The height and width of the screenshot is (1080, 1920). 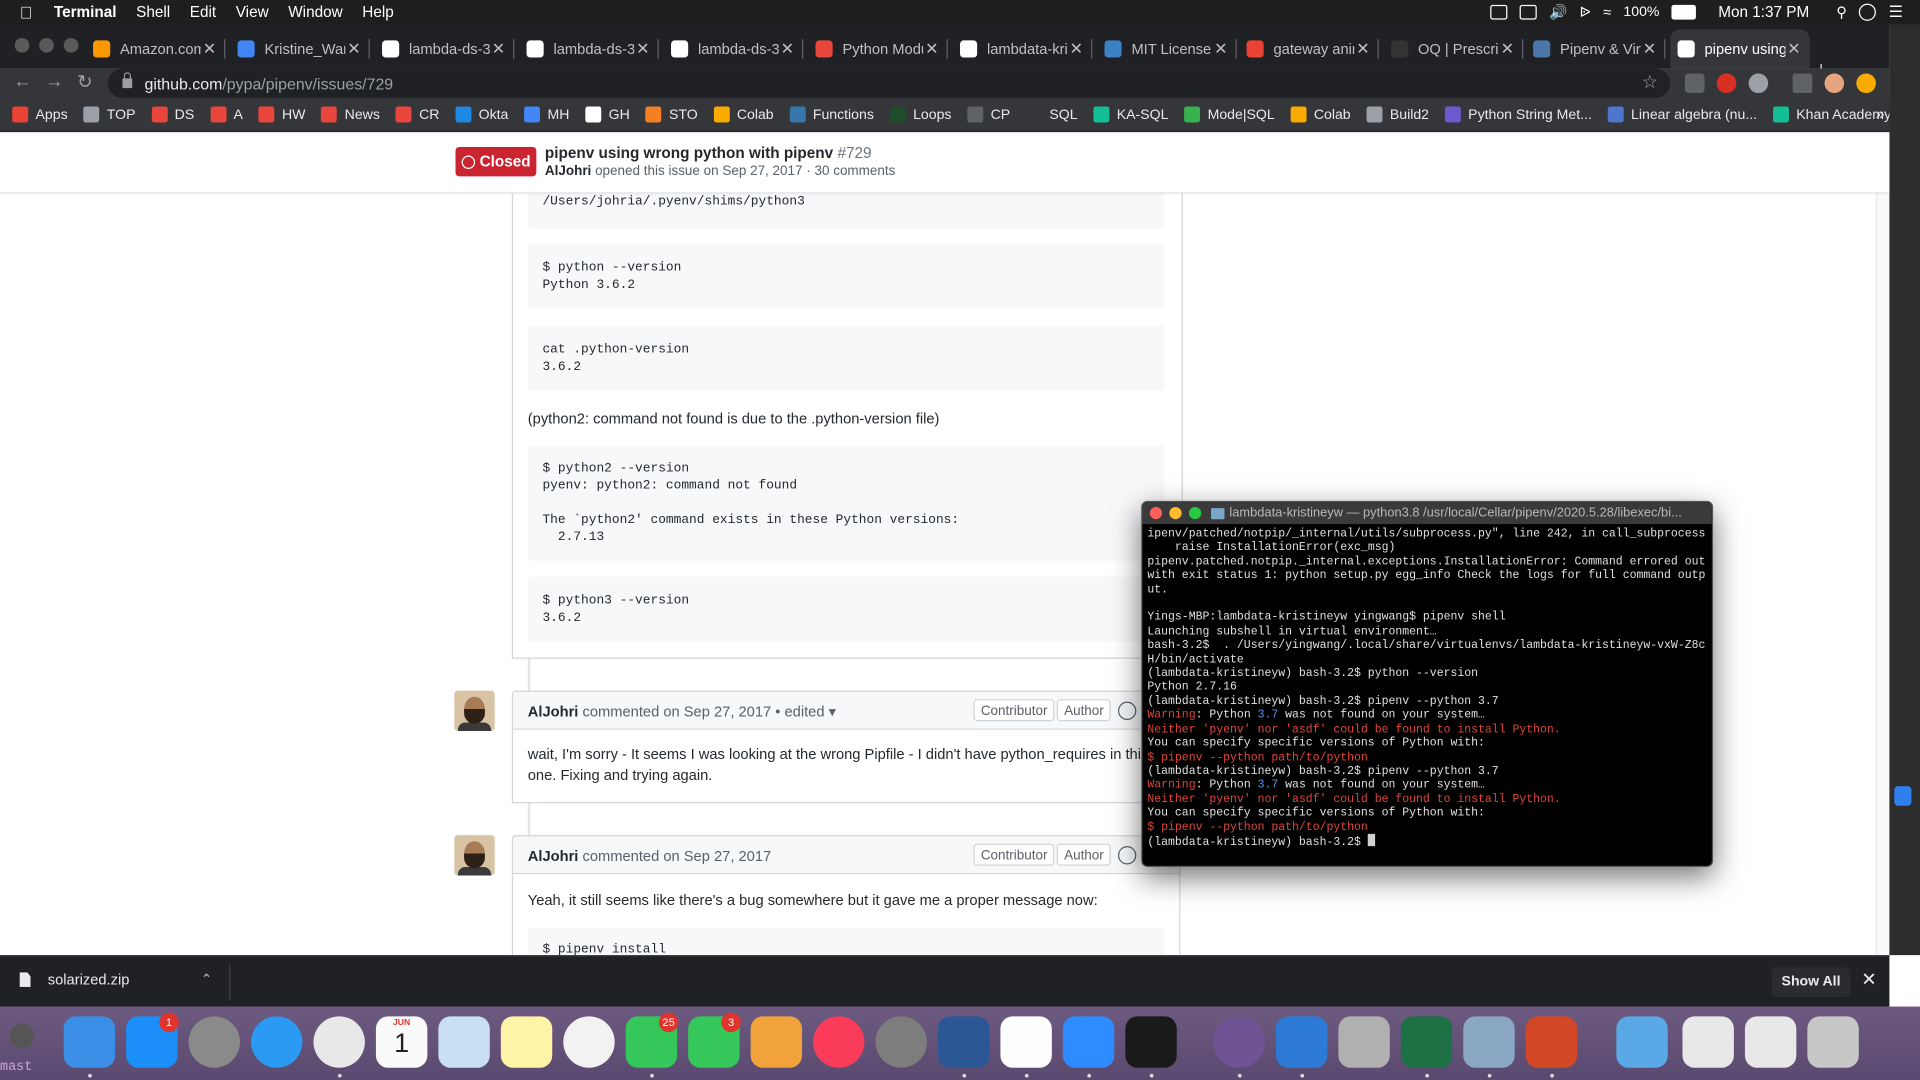 I want to click on slack-icon, so click(x=1026, y=1042).